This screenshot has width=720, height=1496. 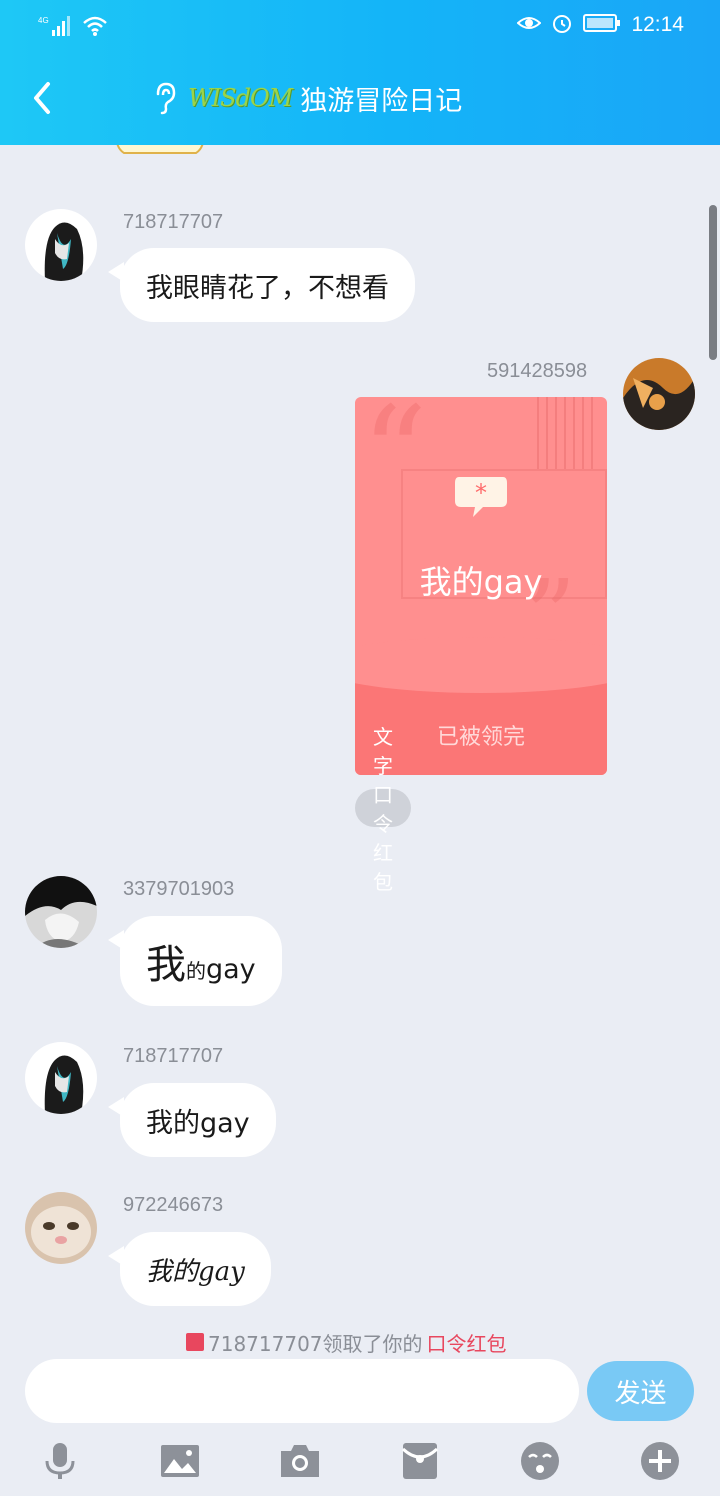 I want to click on red-envelope-type-badge: 文字口令红包, so click(x=383, y=809).